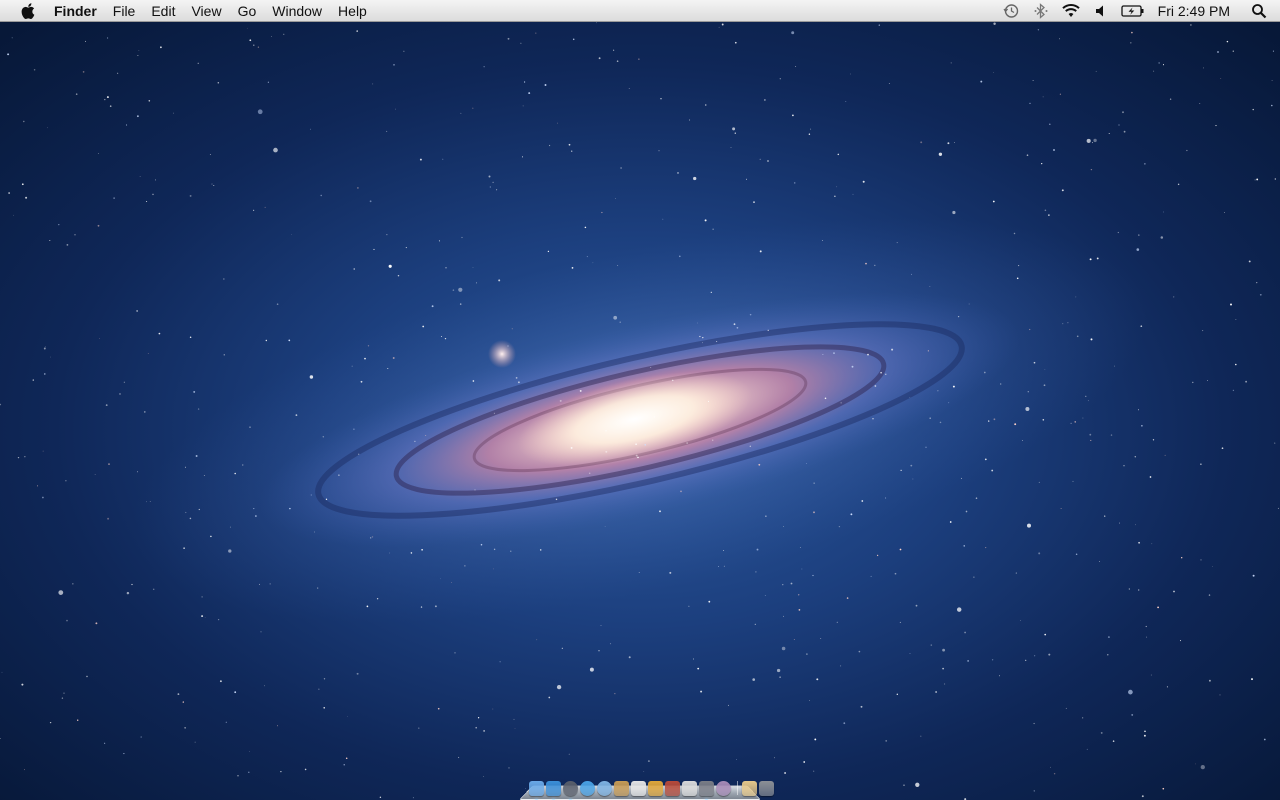 This screenshot has height=800, width=1280. What do you see at coordinates (638, 788) in the screenshot?
I see `ical-icon` at bounding box center [638, 788].